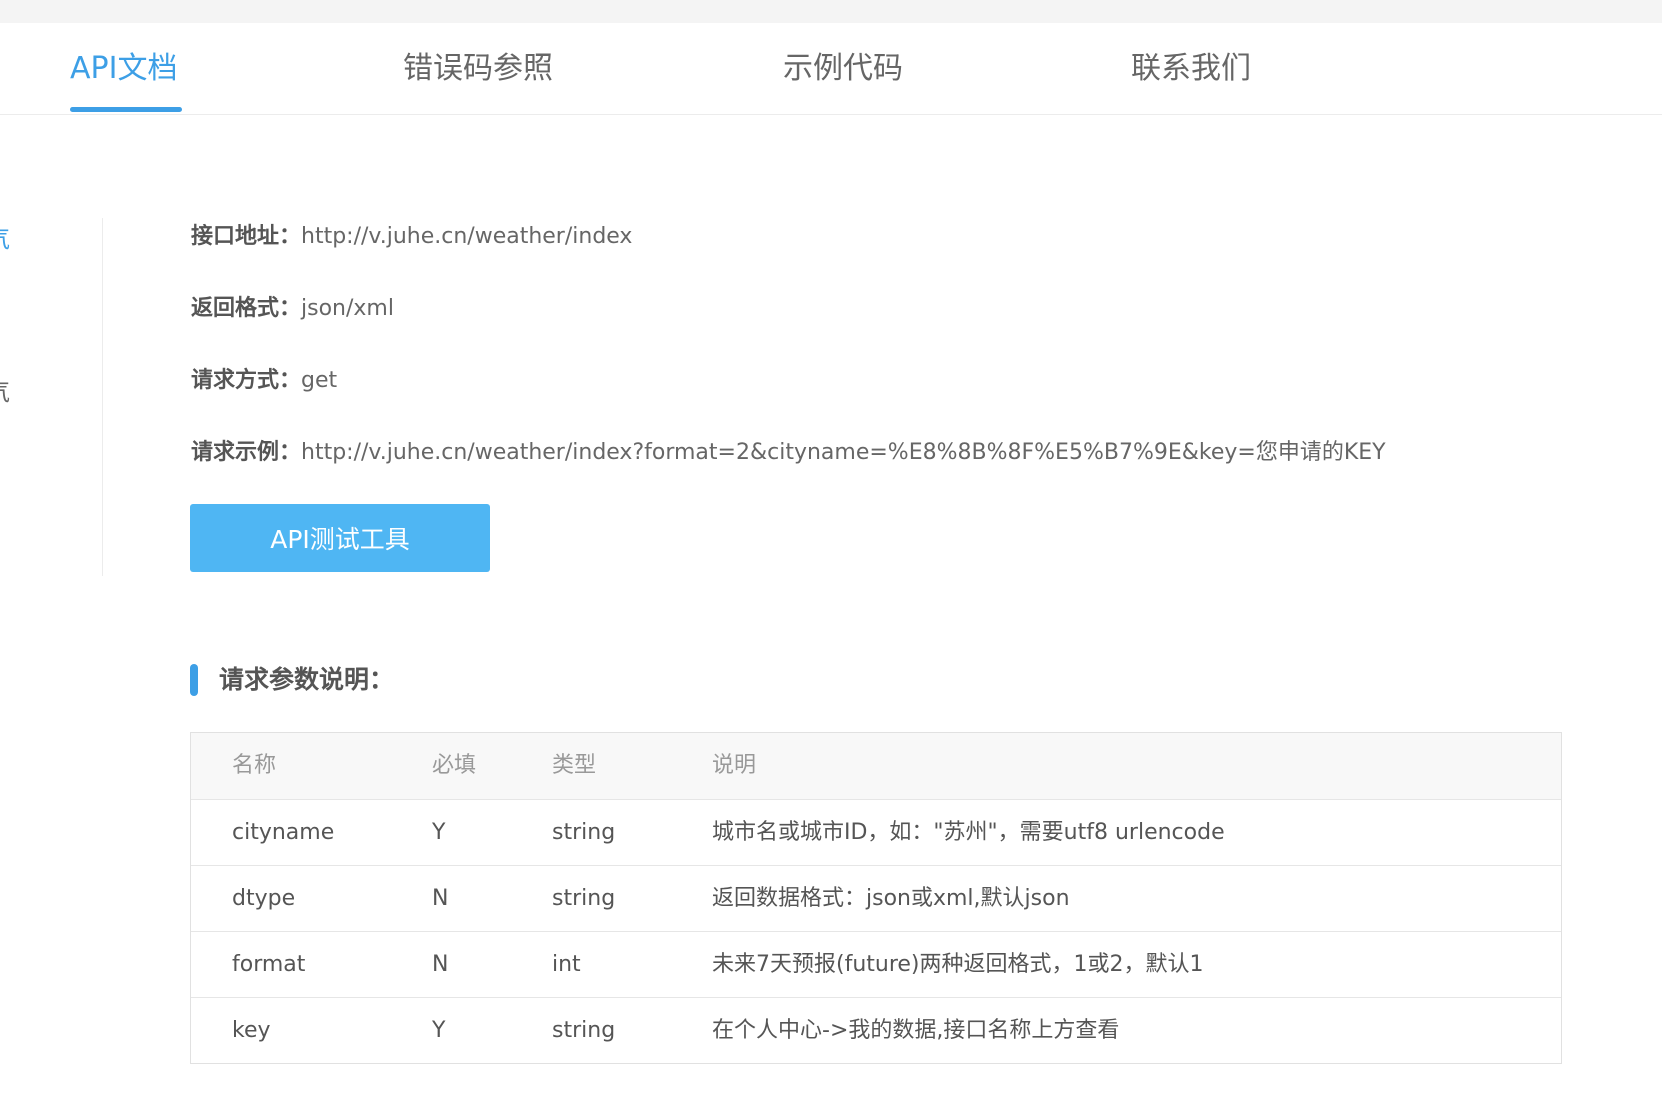 The height and width of the screenshot is (1120, 1662). Describe the element at coordinates (246, 380) in the screenshot. I see `request-method-label: 请求方式：` at that location.